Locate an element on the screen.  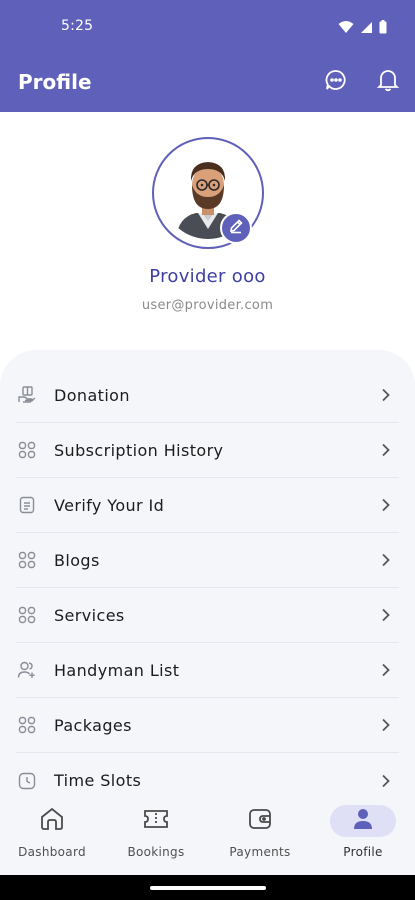
profile-name: Provider ooo is located at coordinates (207, 276).